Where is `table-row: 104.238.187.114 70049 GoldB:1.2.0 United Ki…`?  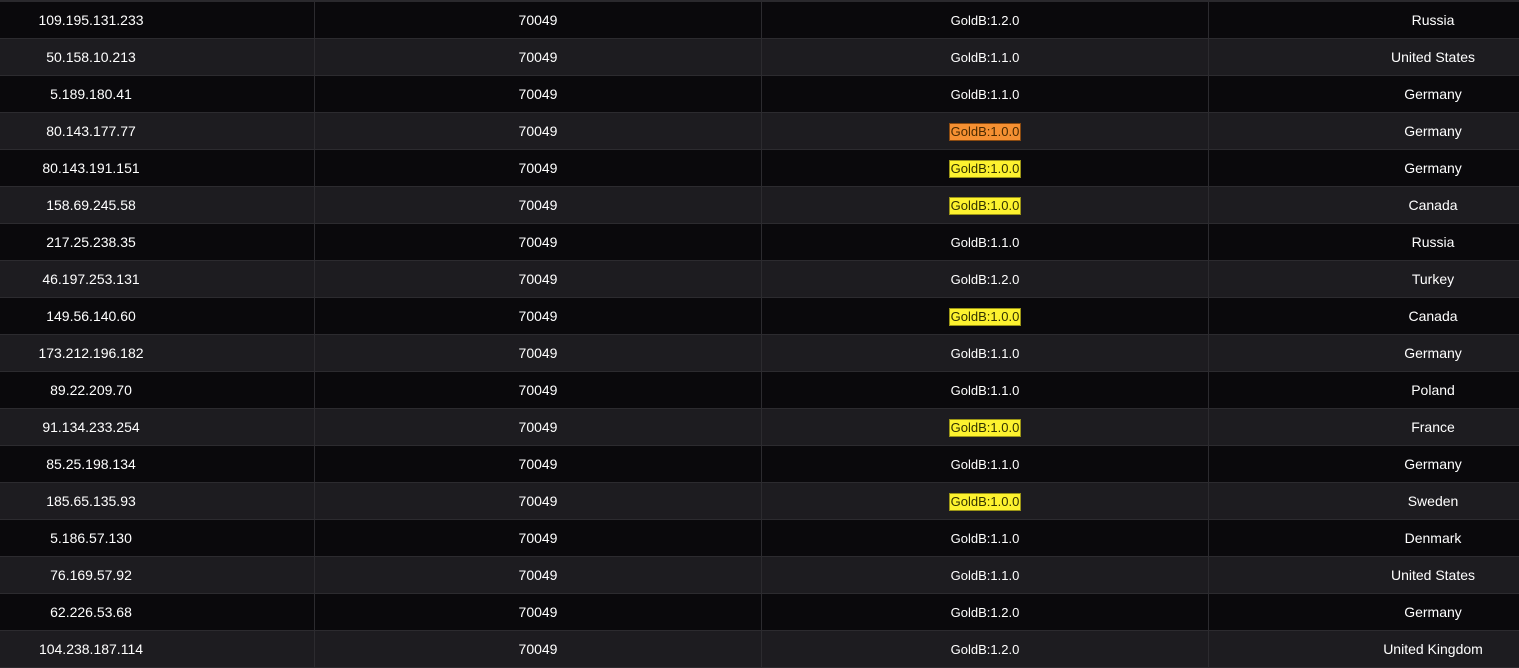
table-row: 104.238.187.114 70049 GoldB:1.2.0 United Ki… is located at coordinates (759, 649).